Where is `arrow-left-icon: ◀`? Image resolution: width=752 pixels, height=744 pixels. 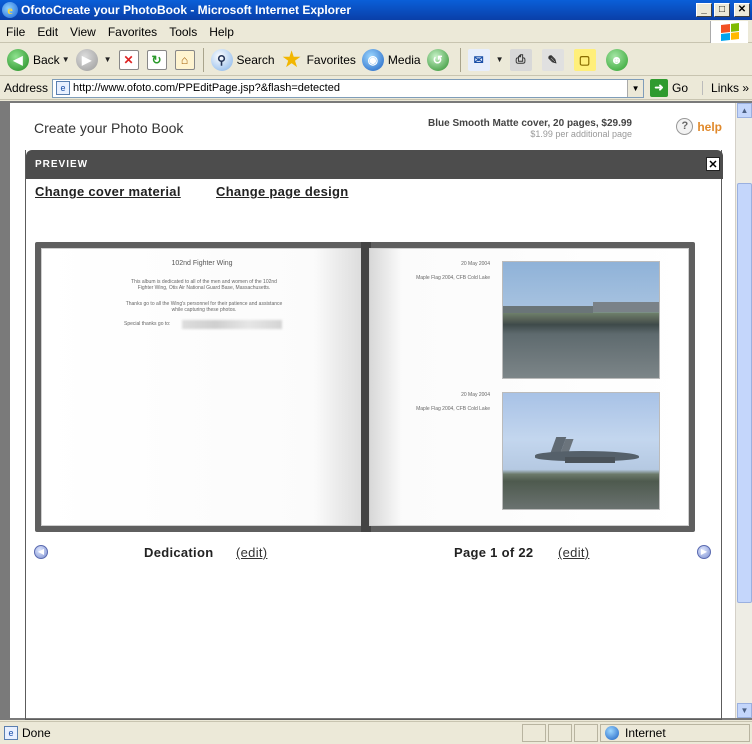 arrow-left-icon: ◀ is located at coordinates (41, 551).